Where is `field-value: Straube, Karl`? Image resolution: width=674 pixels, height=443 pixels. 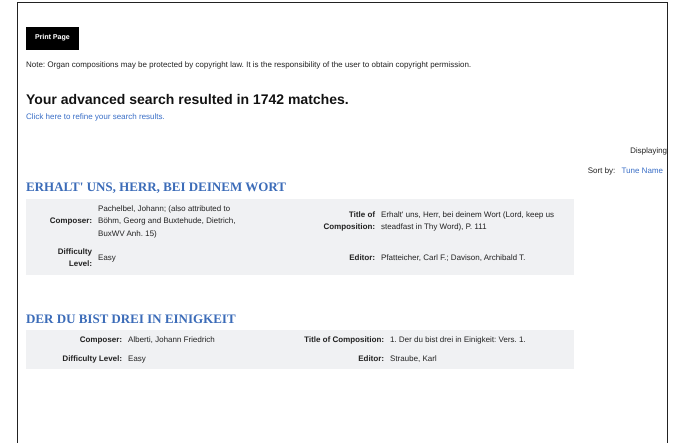
field-value: Straube, Karl is located at coordinates (414, 358).